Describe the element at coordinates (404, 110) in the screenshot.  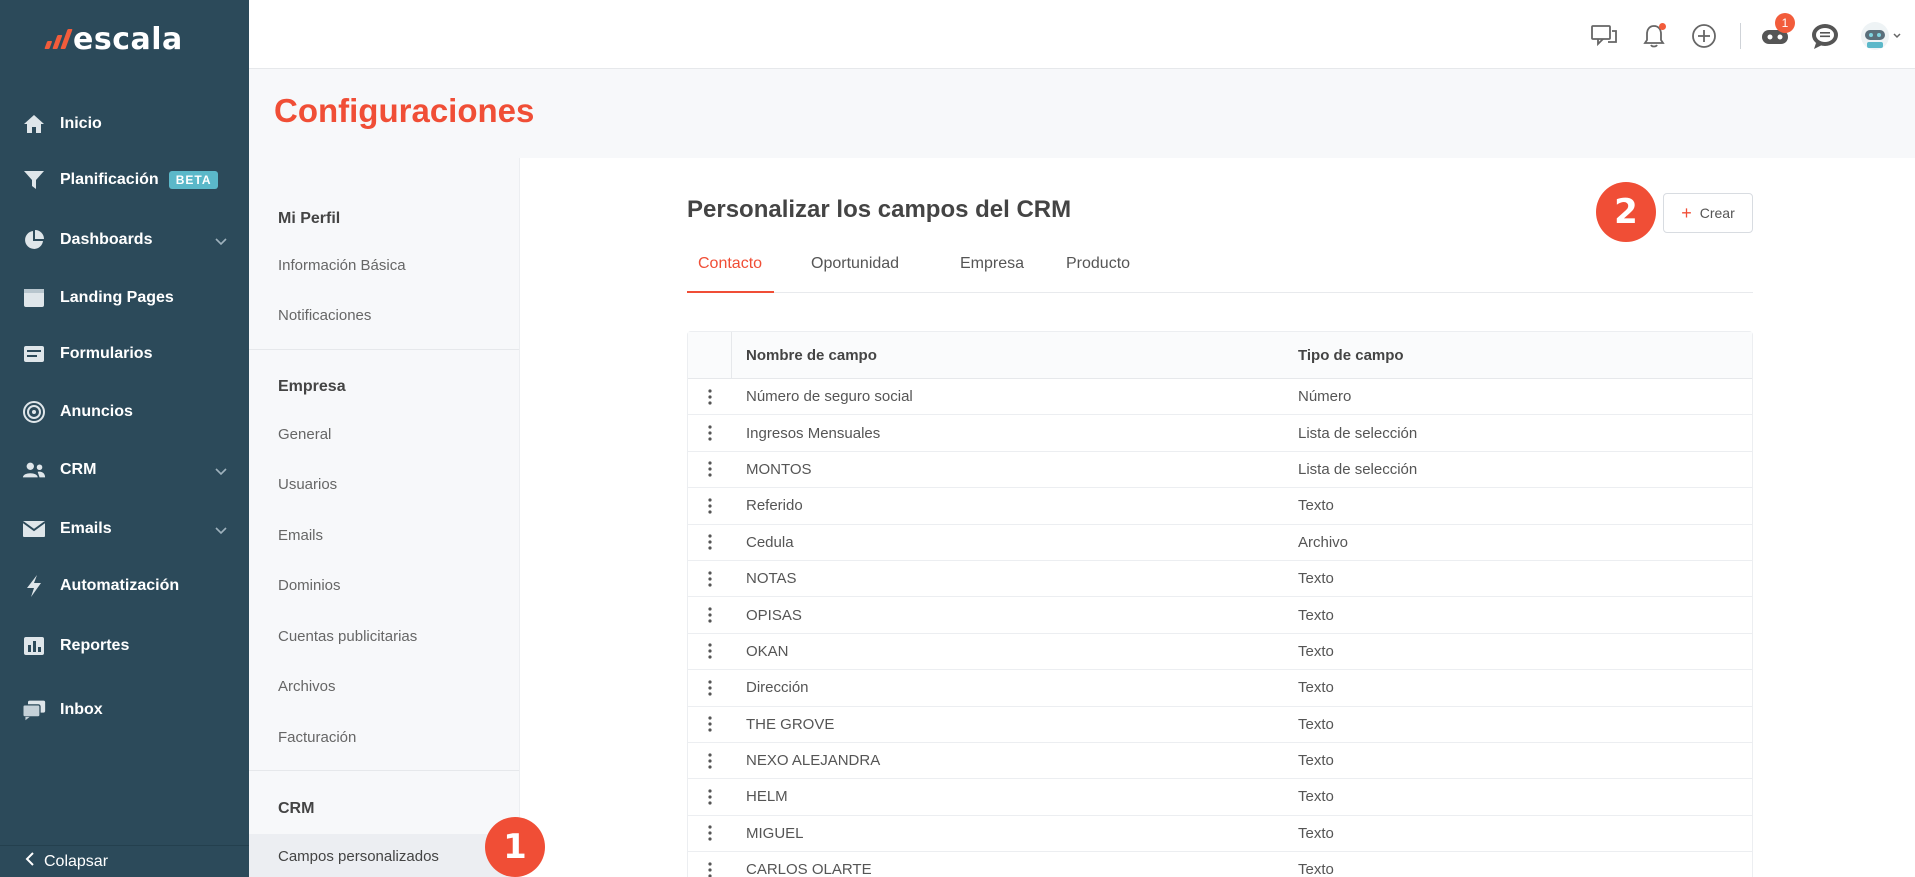
I see `page-title: Configuraciones` at that location.